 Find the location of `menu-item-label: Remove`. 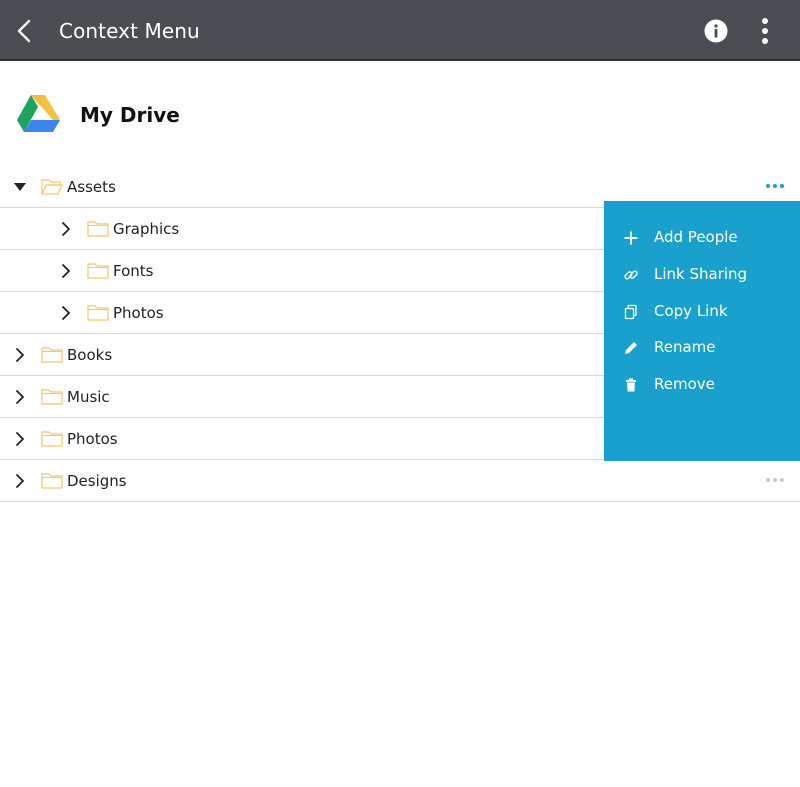

menu-item-label: Remove is located at coordinates (684, 384).